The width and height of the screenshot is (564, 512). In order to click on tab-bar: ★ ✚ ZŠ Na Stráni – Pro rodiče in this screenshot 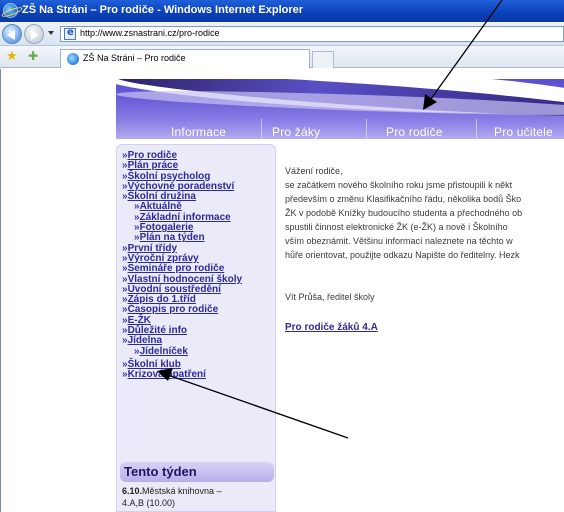, I will do `click(282, 57)`.